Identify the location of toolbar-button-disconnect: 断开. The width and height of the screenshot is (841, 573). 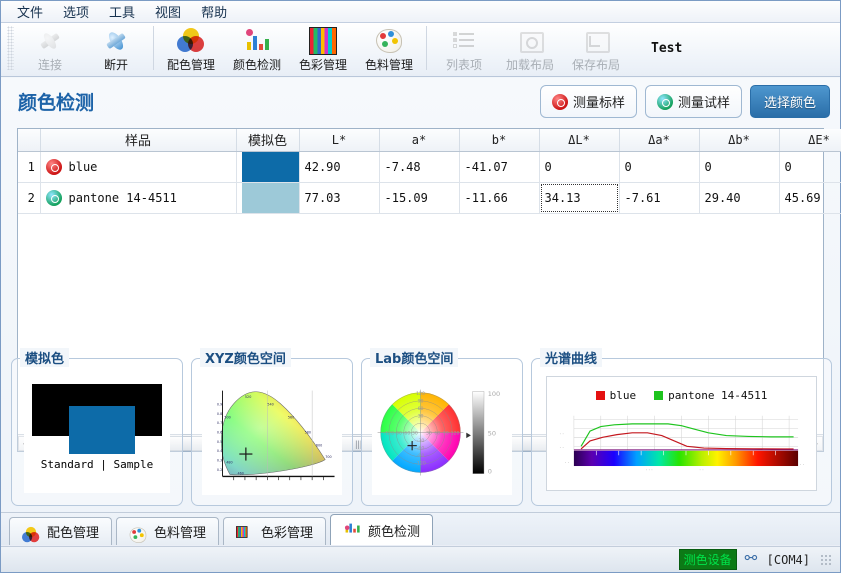
(116, 48).